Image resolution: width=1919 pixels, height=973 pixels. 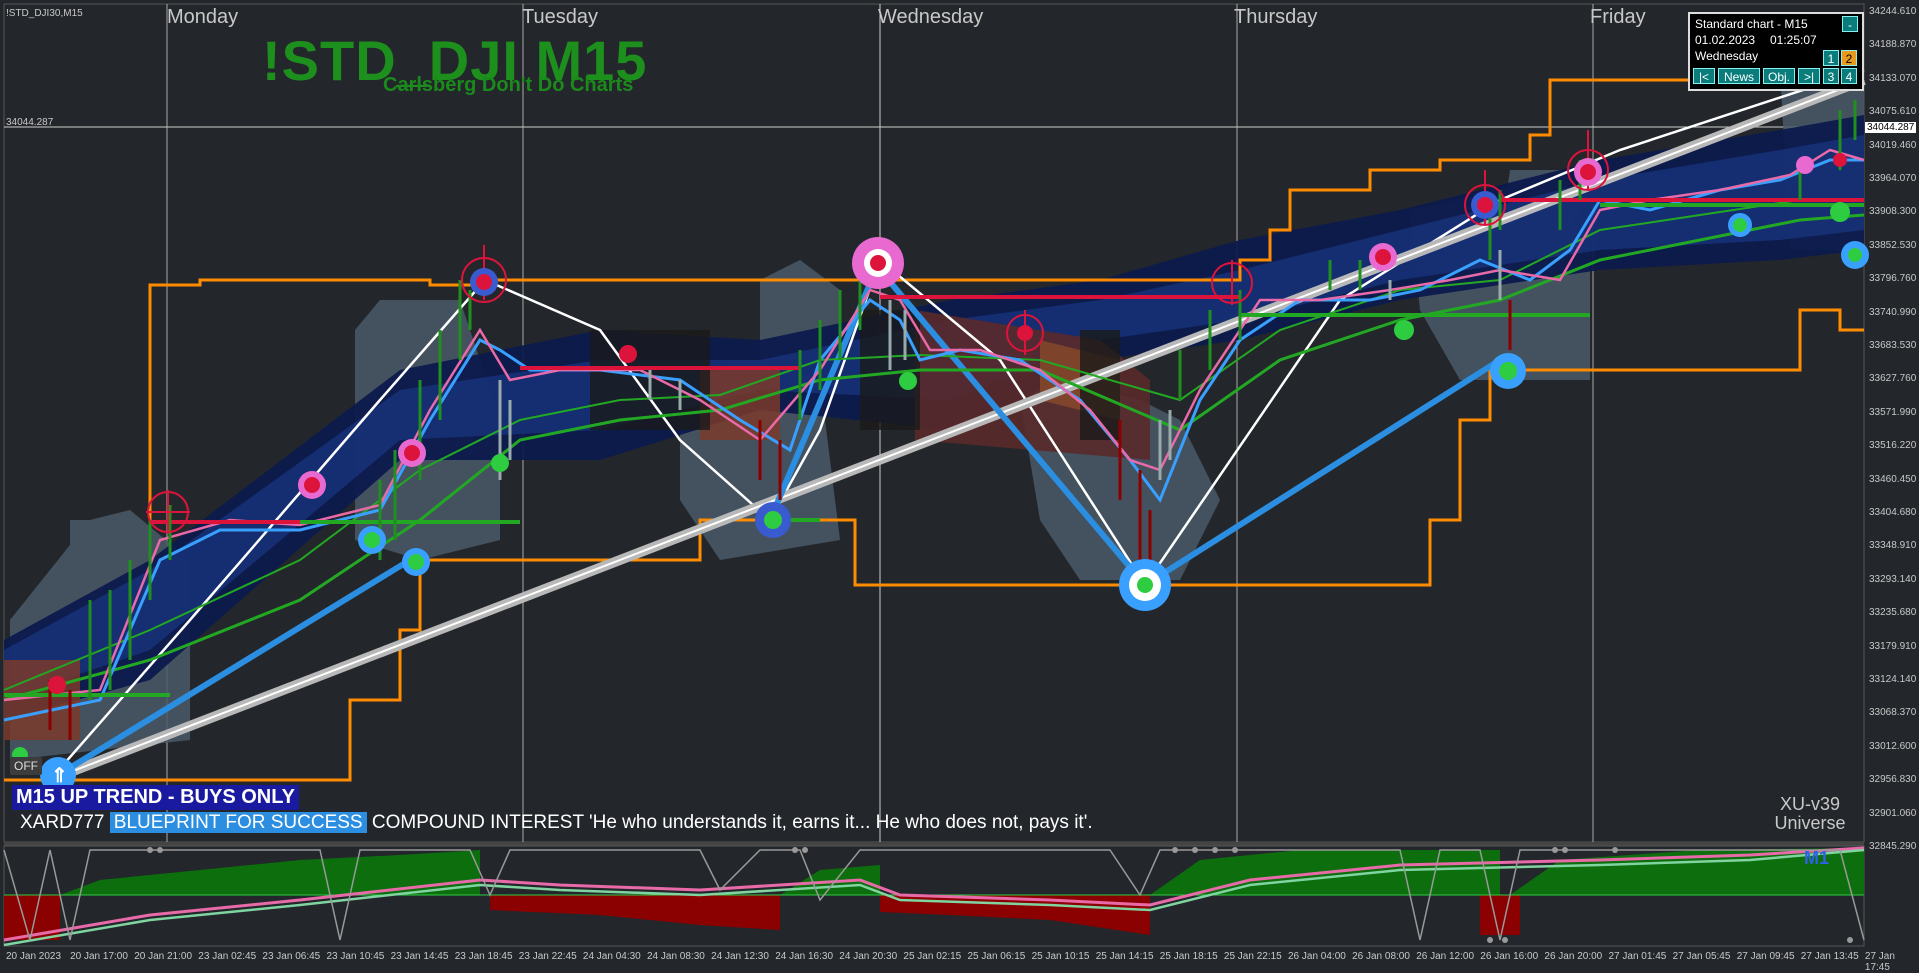 What do you see at coordinates (1317, 956) in the screenshot?
I see `time-tick: 26 Jan 04:00` at bounding box center [1317, 956].